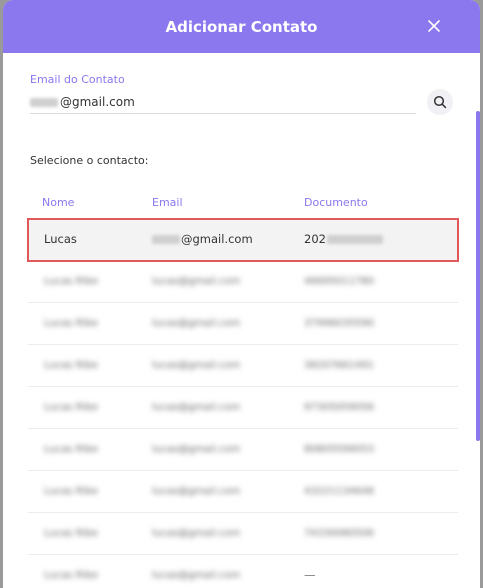 The image size is (483, 588). What do you see at coordinates (223, 102) in the screenshot?
I see `email-field: @gmail.com` at bounding box center [223, 102].